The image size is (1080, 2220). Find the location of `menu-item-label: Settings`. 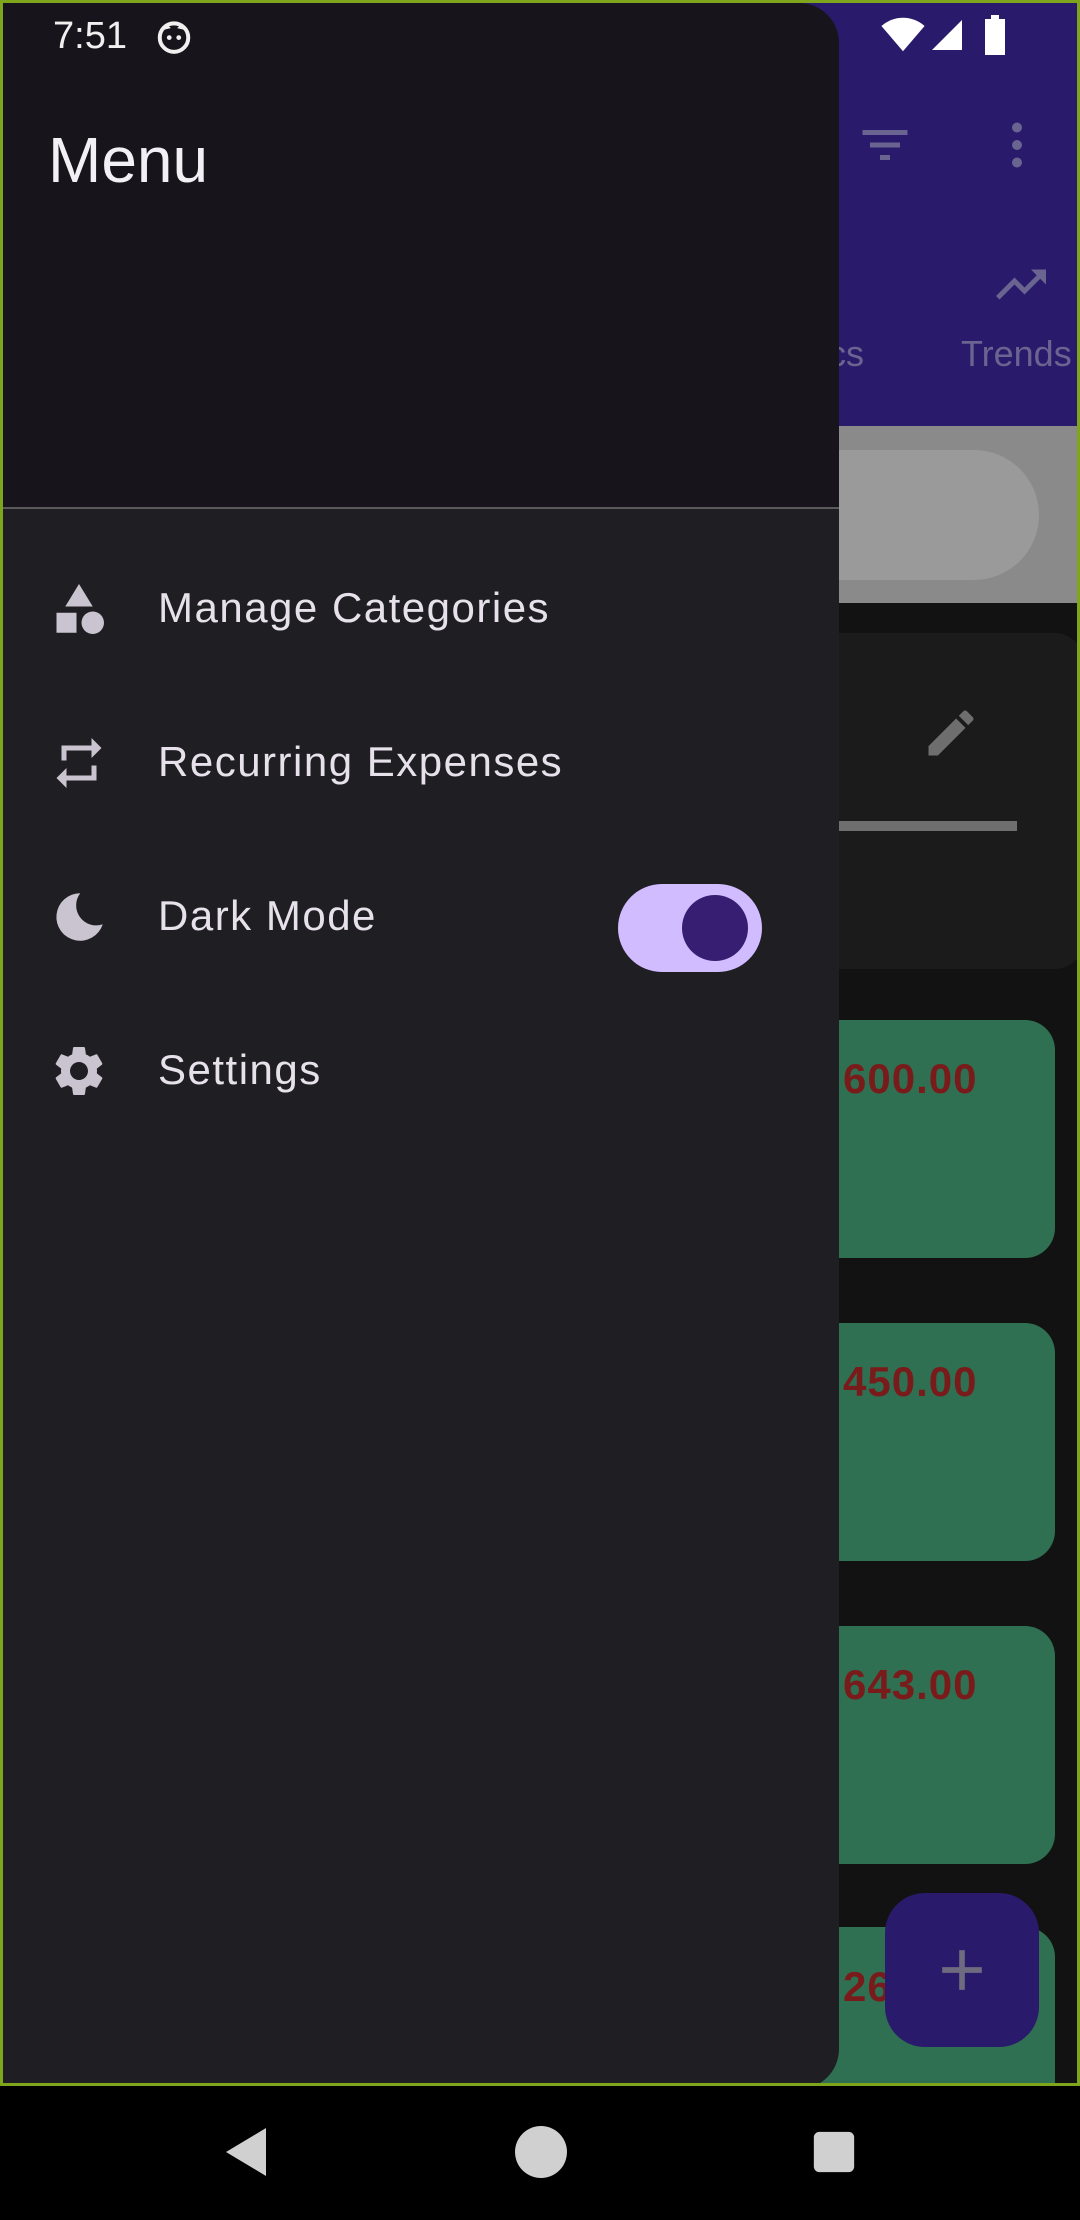

menu-item-label: Settings is located at coordinates (240, 1069).